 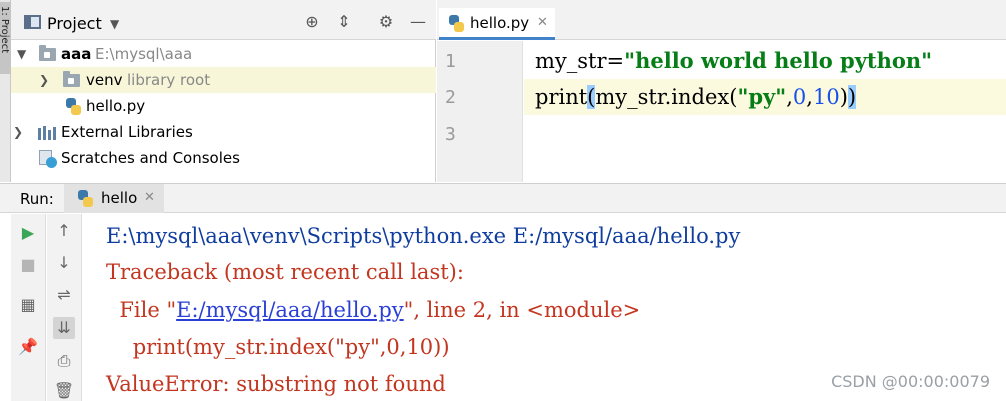 I want to click on stop-icon: ■, so click(x=28, y=265).